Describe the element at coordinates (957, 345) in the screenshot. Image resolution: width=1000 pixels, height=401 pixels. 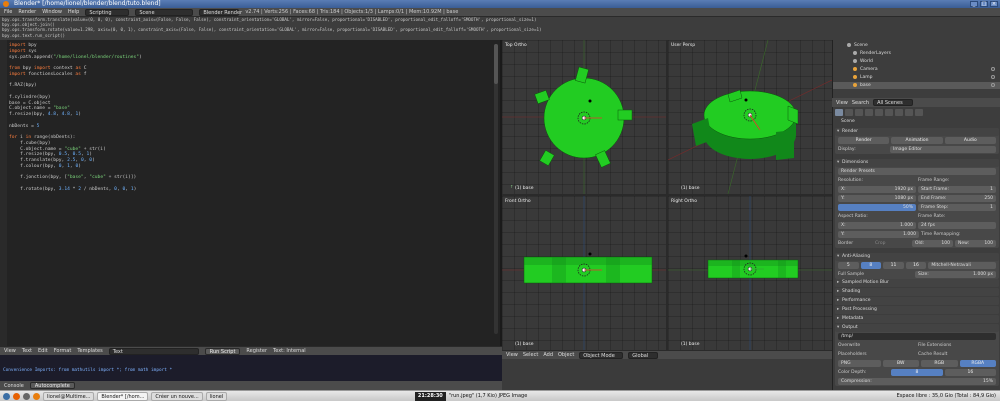
I see `file-extensions-checkbox: File Extensions` at that location.